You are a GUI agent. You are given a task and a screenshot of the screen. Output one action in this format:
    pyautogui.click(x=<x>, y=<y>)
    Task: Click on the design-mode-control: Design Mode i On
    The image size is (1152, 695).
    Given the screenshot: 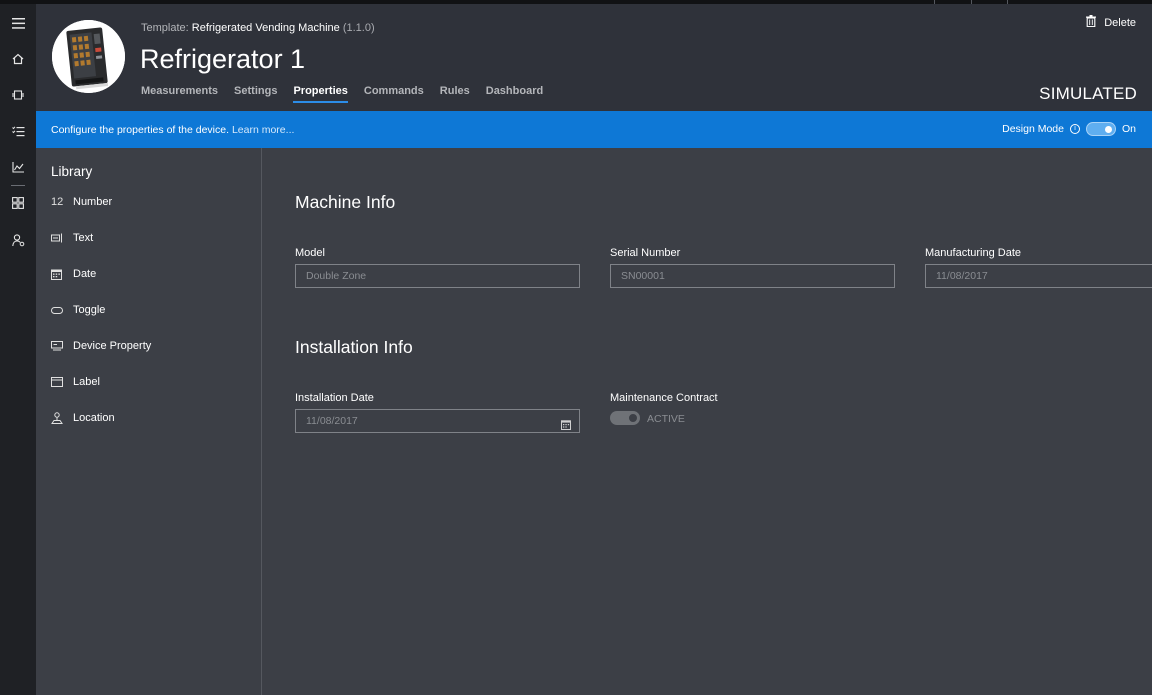 What is the action you would take?
    pyautogui.click(x=1069, y=129)
    